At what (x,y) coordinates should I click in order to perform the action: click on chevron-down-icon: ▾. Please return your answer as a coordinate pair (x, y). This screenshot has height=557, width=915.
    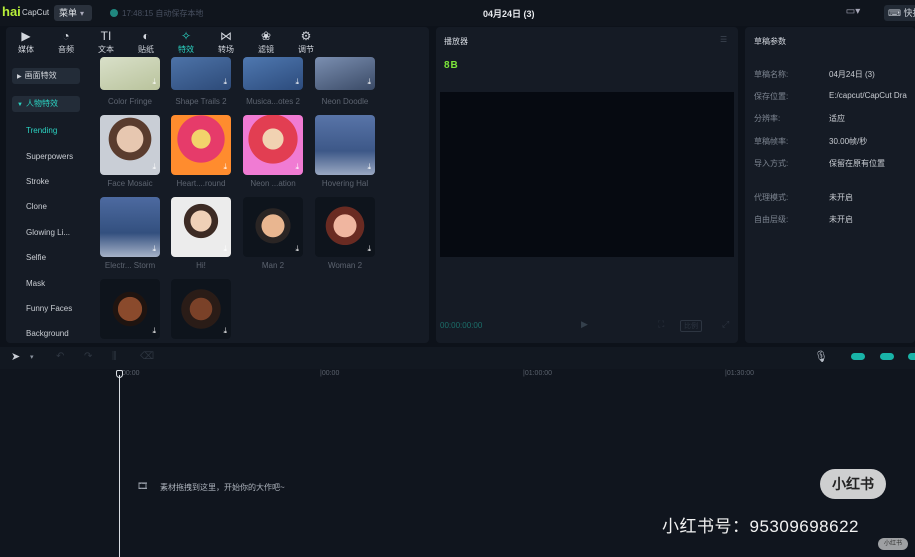
    Looking at the image, I should click on (32, 357).